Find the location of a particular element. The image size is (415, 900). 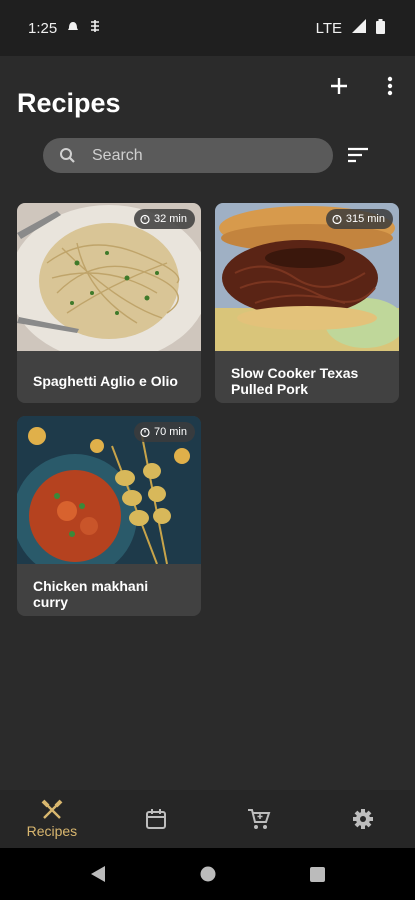

overflow-menu-button is located at coordinates (390, 86).